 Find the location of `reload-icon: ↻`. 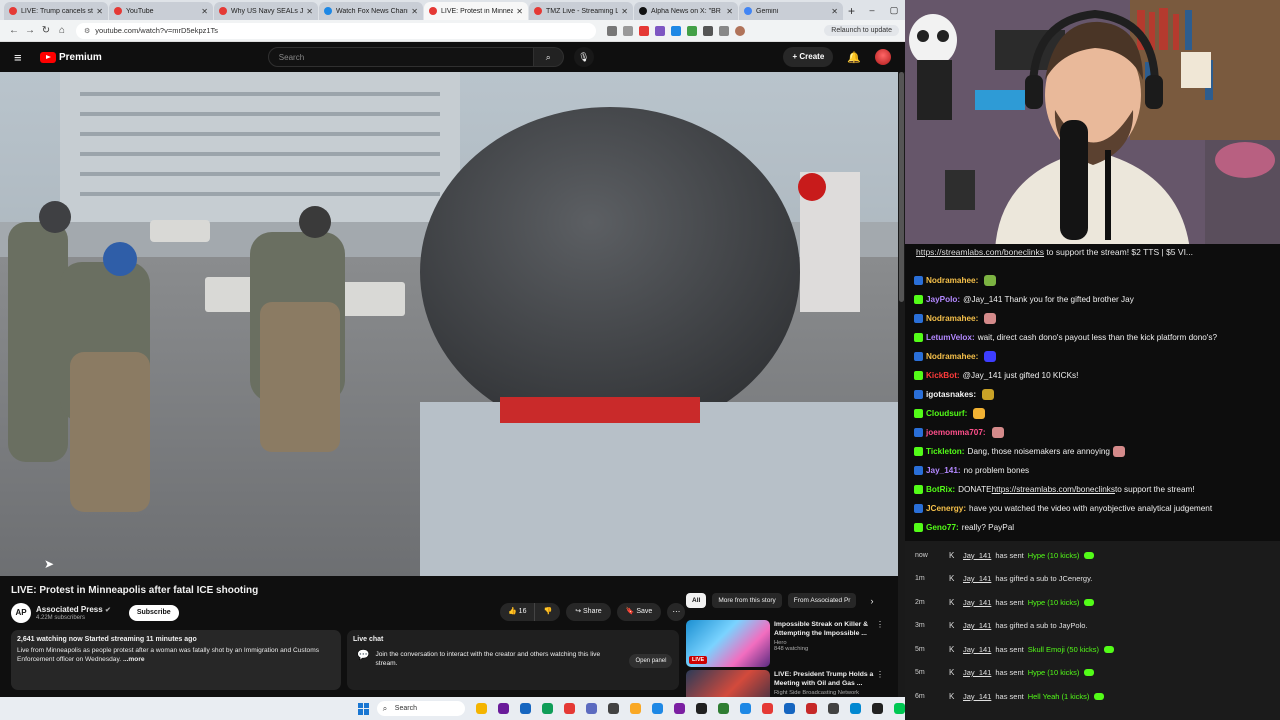

reload-icon: ↻ is located at coordinates (46, 30).